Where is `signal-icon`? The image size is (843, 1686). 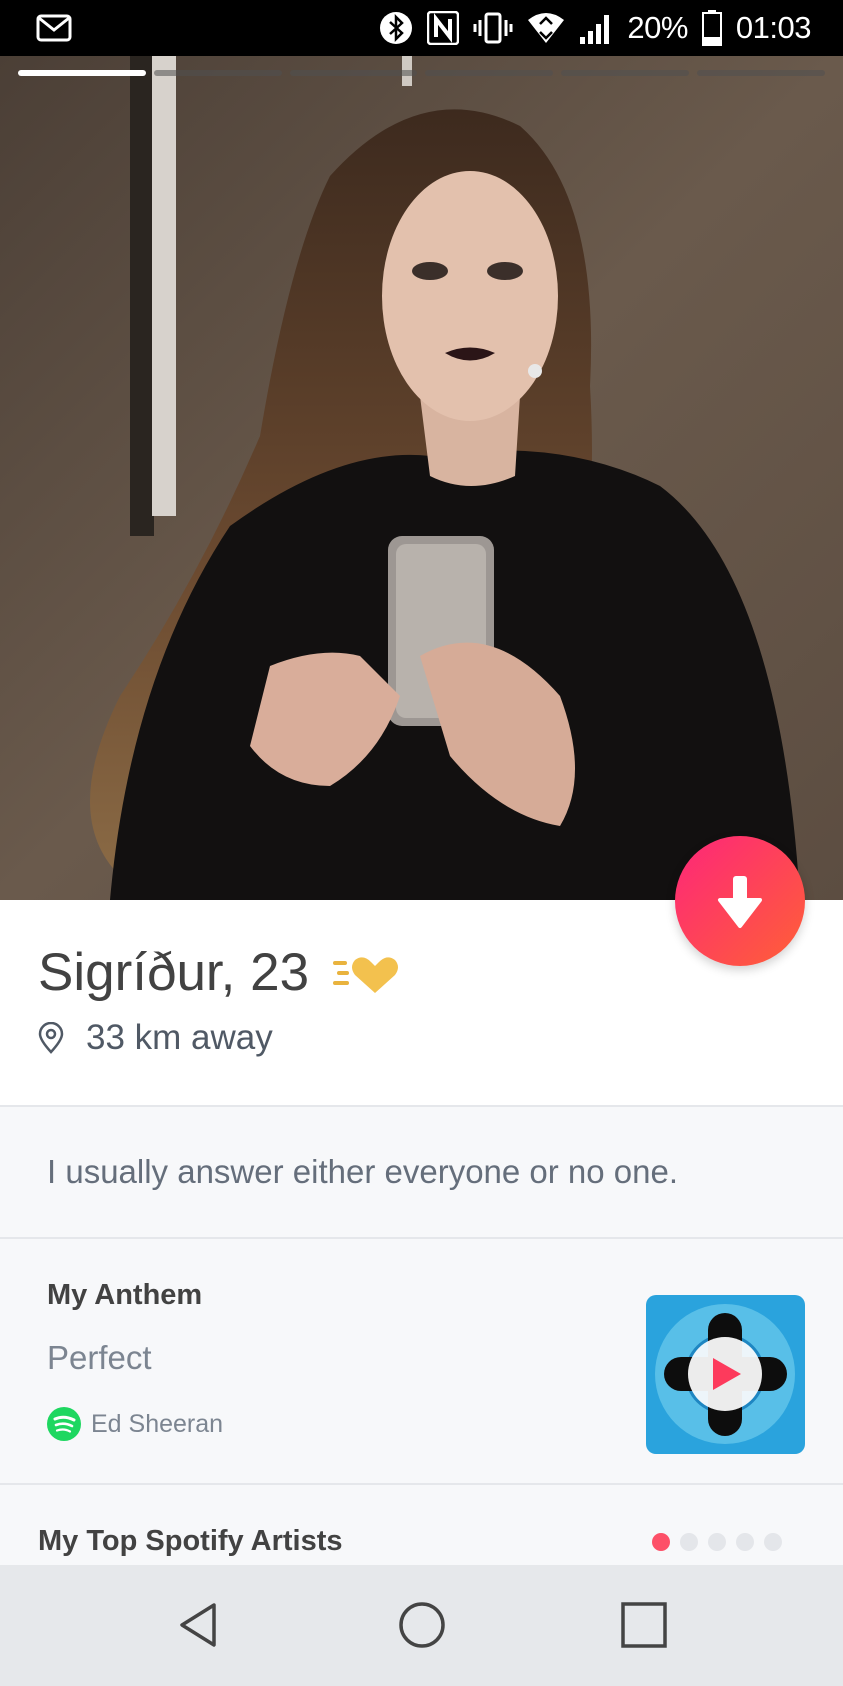
signal-icon is located at coordinates (595, 29).